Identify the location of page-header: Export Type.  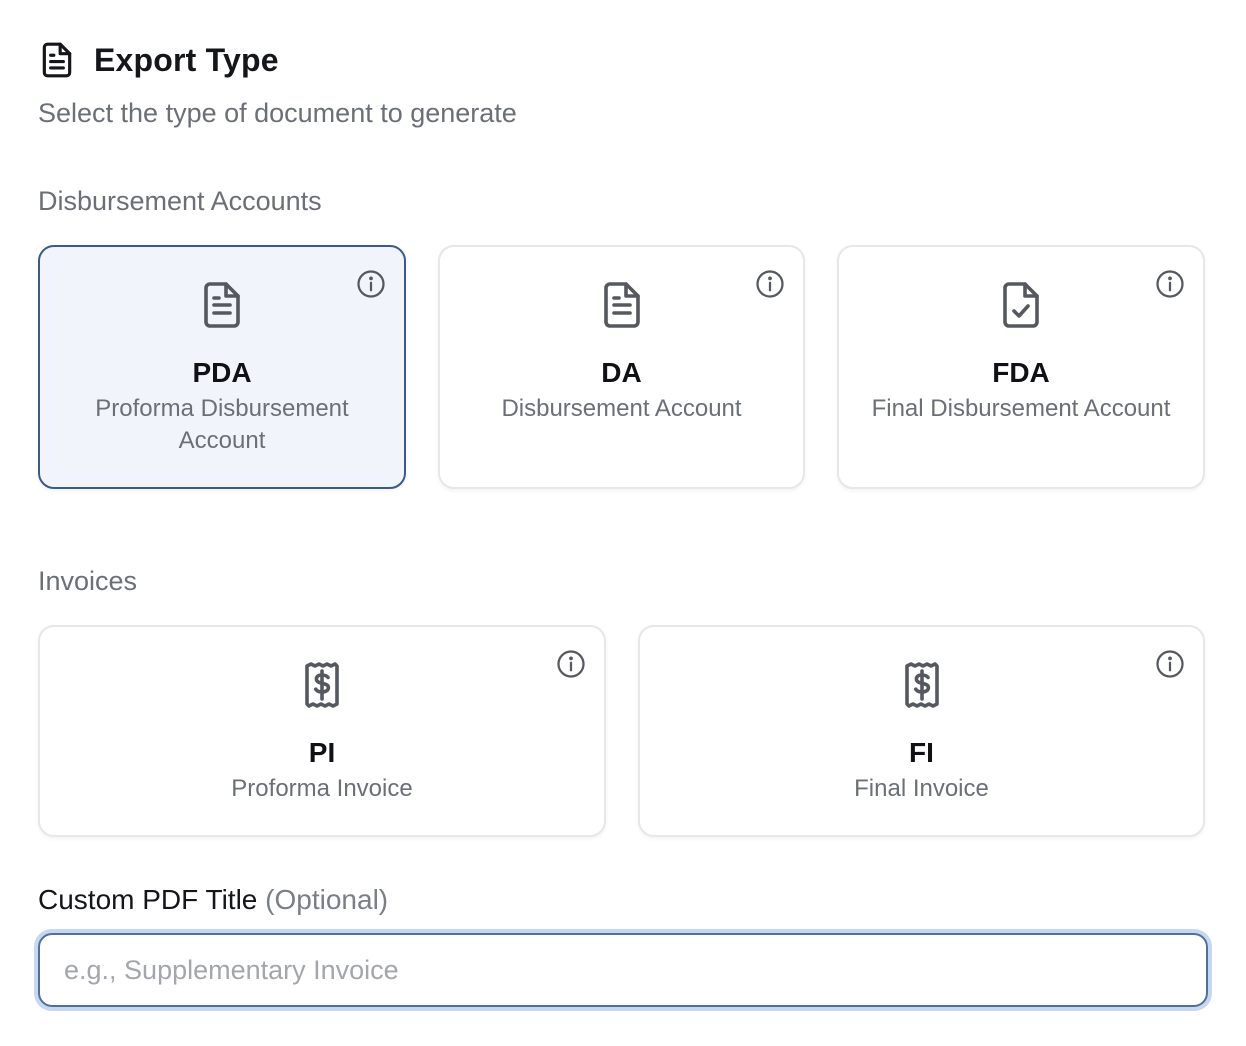
(158, 60).